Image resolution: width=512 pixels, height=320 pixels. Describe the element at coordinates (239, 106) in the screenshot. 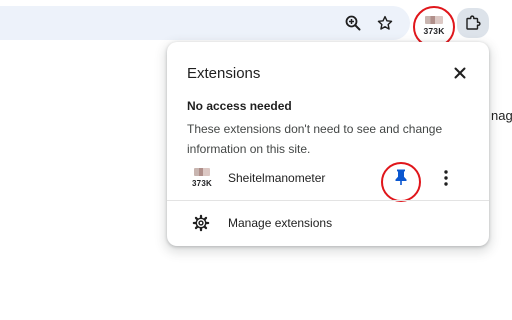

I see `section-heading: No access needed` at that location.